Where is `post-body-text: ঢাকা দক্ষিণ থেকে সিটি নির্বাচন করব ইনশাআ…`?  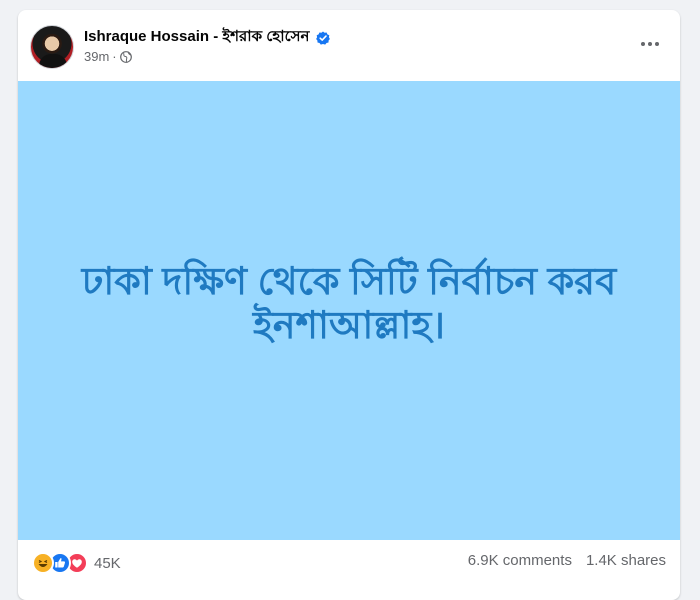 post-body-text: ঢাকা দক্ষিণ থেকে সিটি নির্বাচন করব ইনশাআ… is located at coordinates (349, 303).